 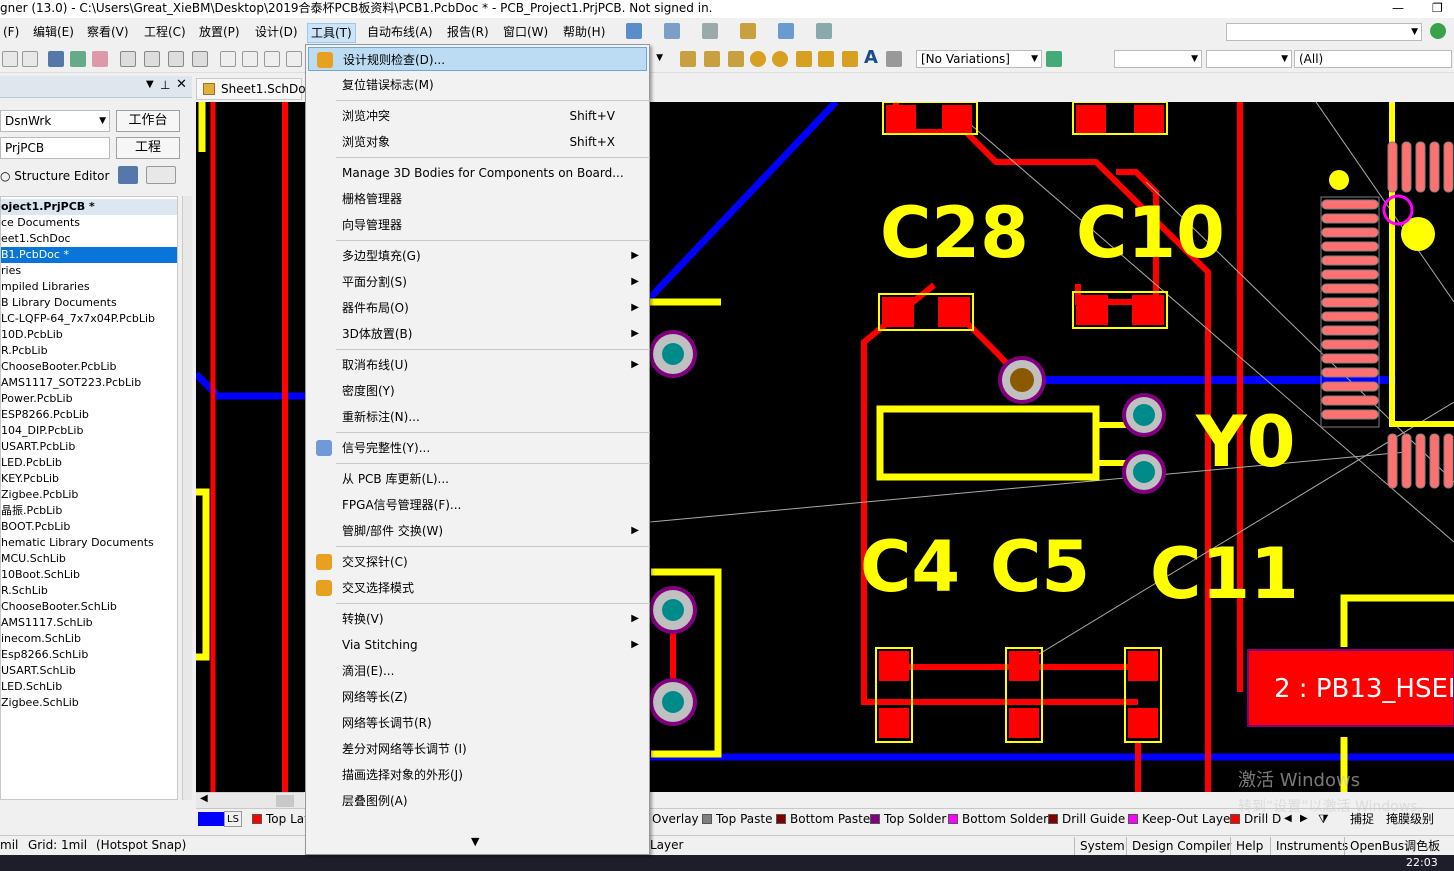 What do you see at coordinates (128, 59) in the screenshot?
I see `zoom-fit-icon` at bounding box center [128, 59].